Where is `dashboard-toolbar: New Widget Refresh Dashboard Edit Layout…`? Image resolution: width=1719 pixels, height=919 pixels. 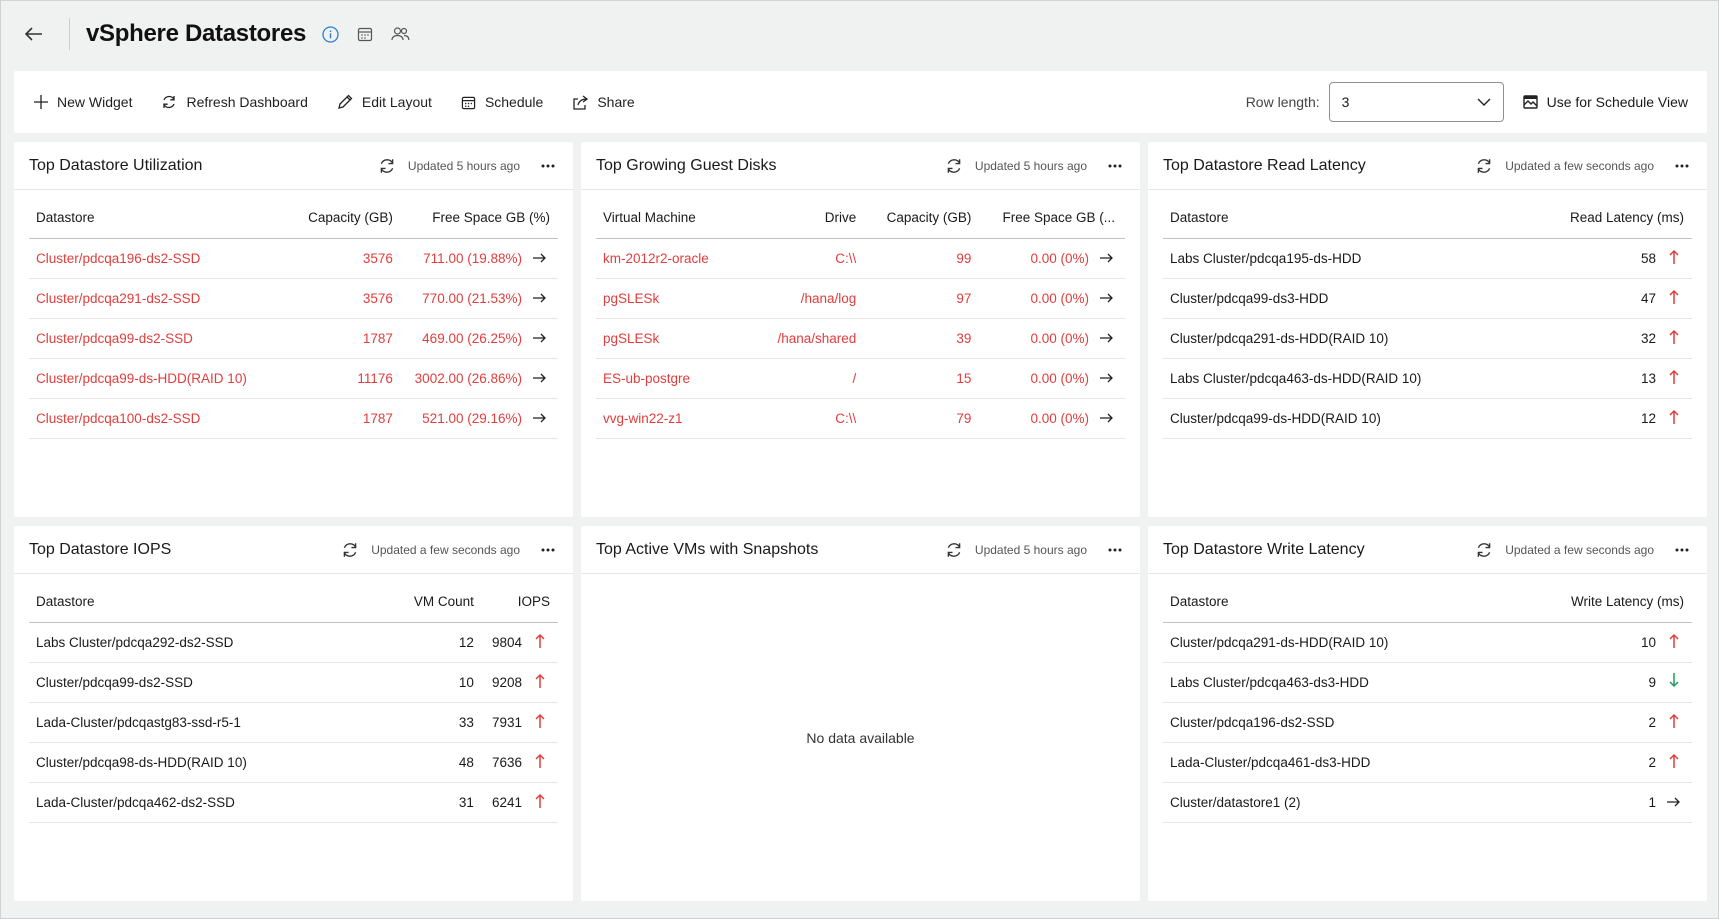 dashboard-toolbar: New Widget Refresh Dashboard Edit Layout… is located at coordinates (860, 102).